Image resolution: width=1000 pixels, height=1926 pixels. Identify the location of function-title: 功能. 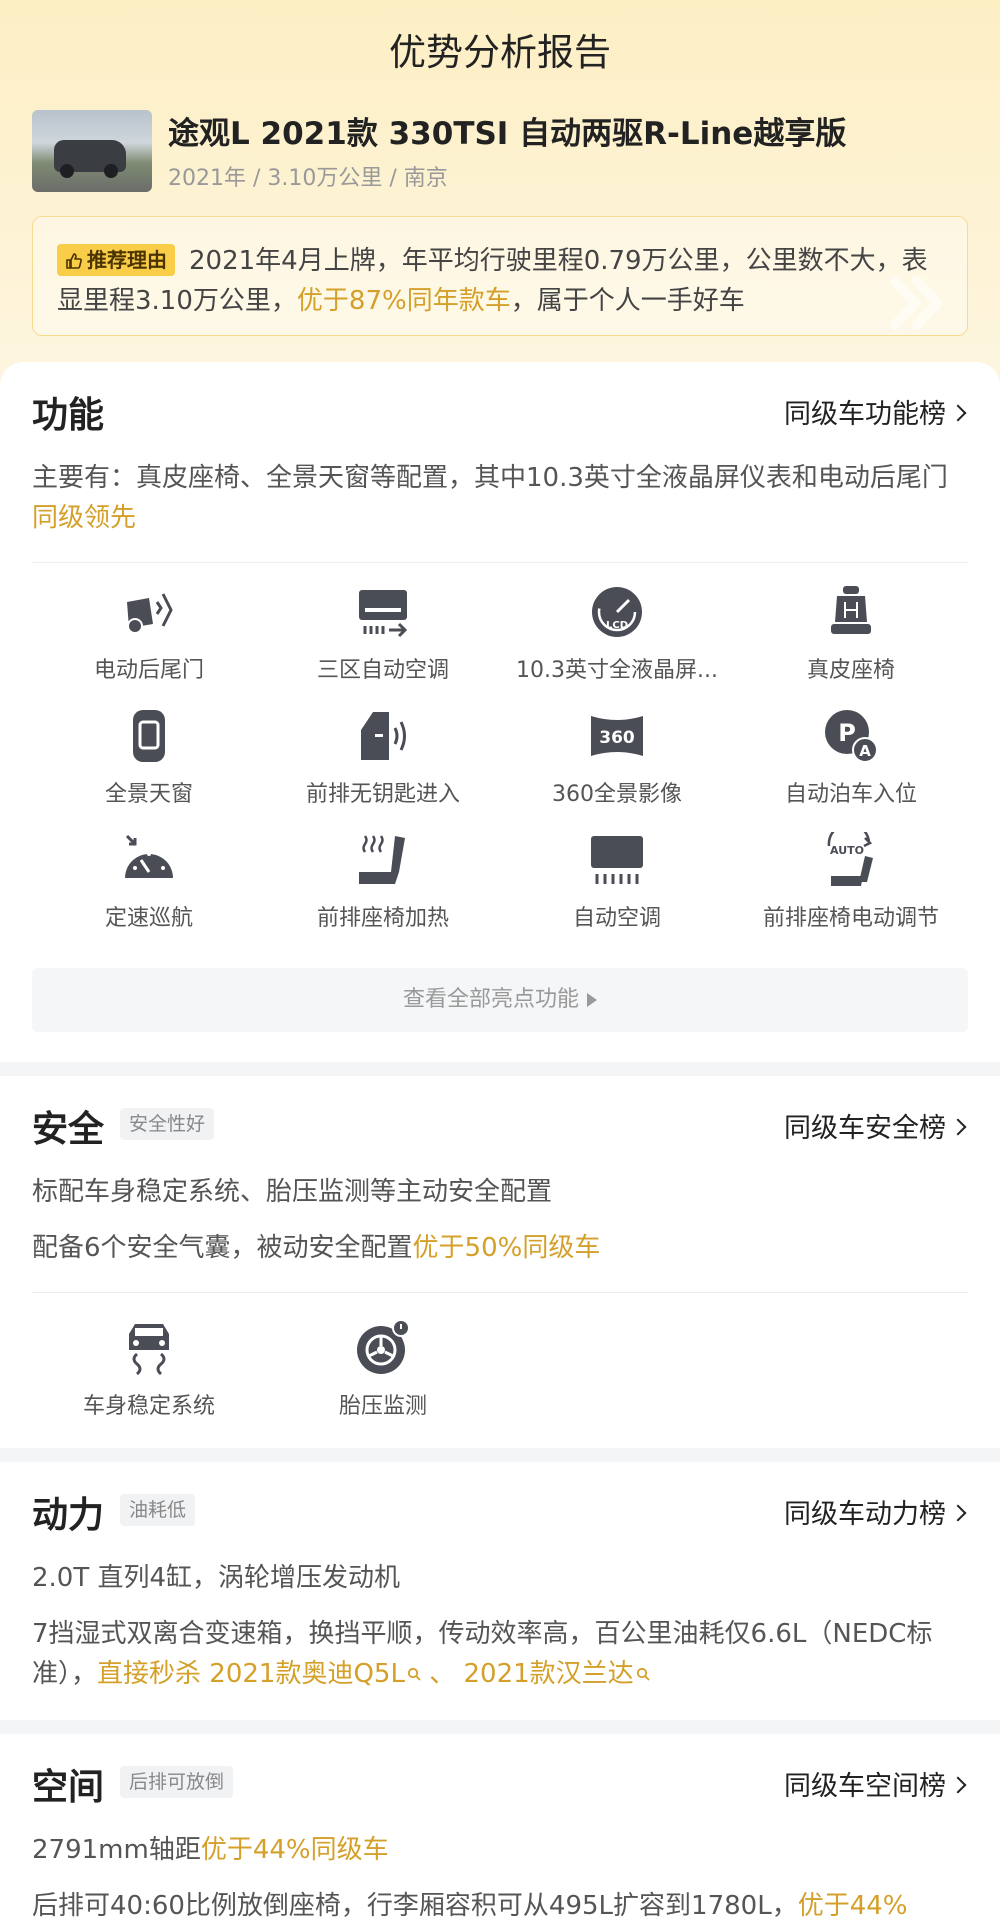
(68, 415).